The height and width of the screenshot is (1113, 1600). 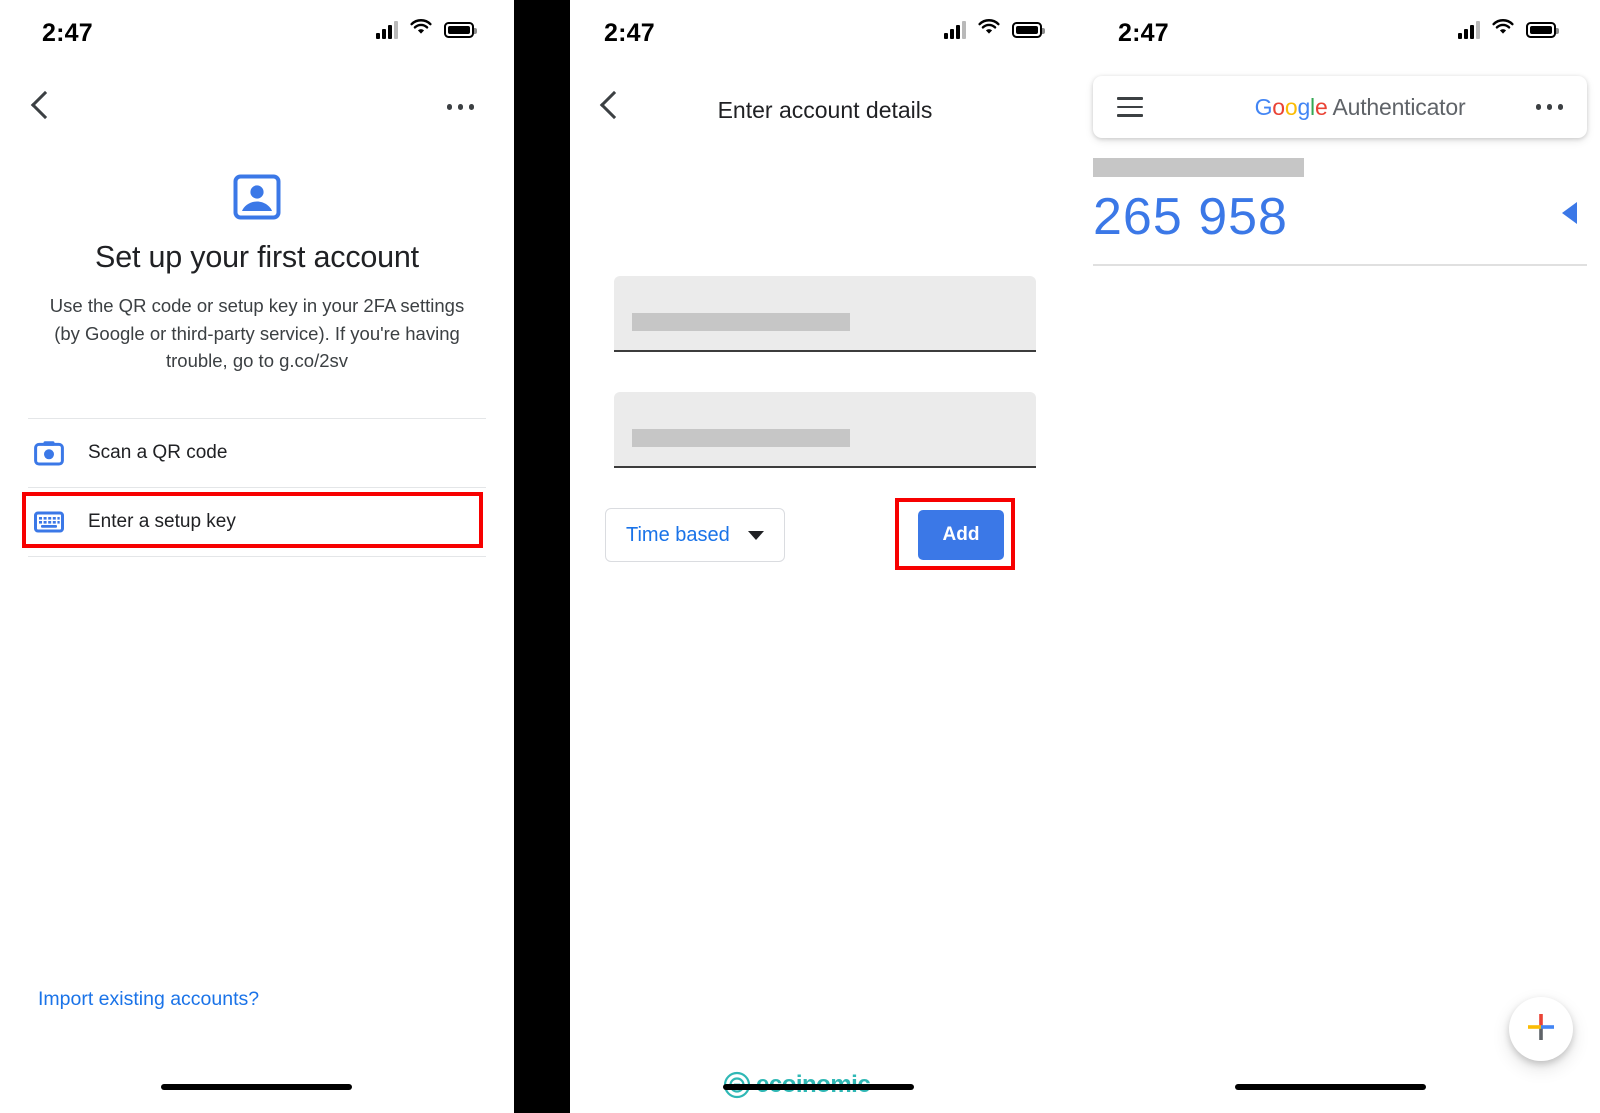 I want to click on app-title: Google Authenticator, so click(x=1360, y=107).